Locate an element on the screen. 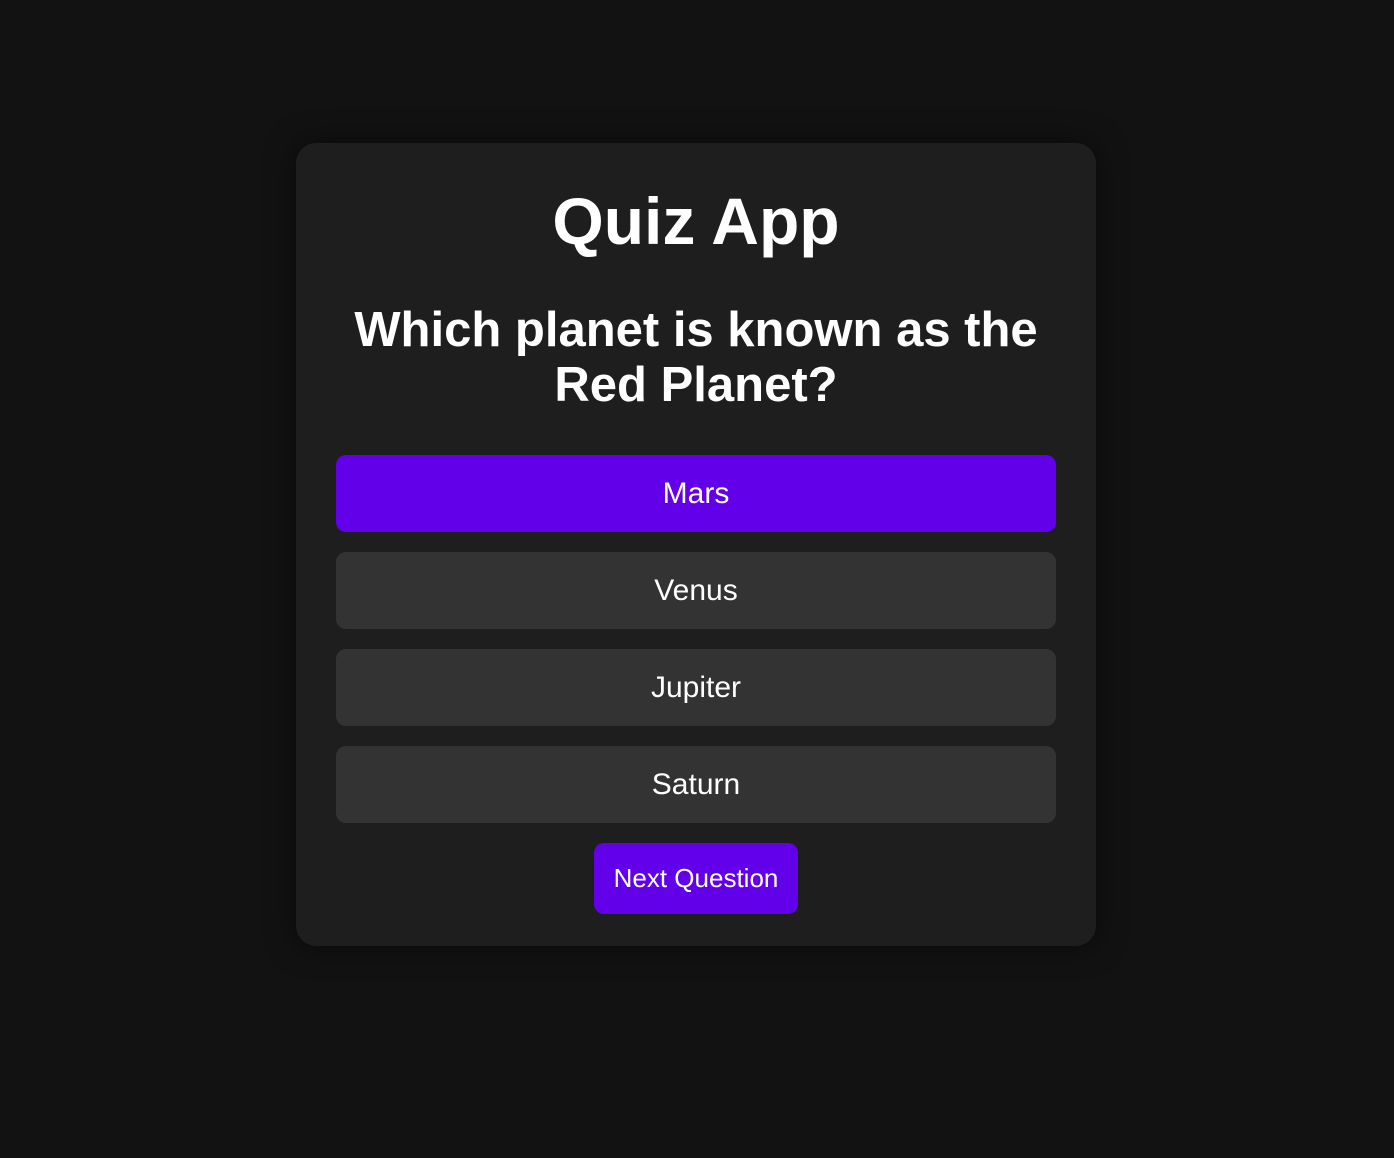  answer-option-jupiter: Jupiter is located at coordinates (696, 687).